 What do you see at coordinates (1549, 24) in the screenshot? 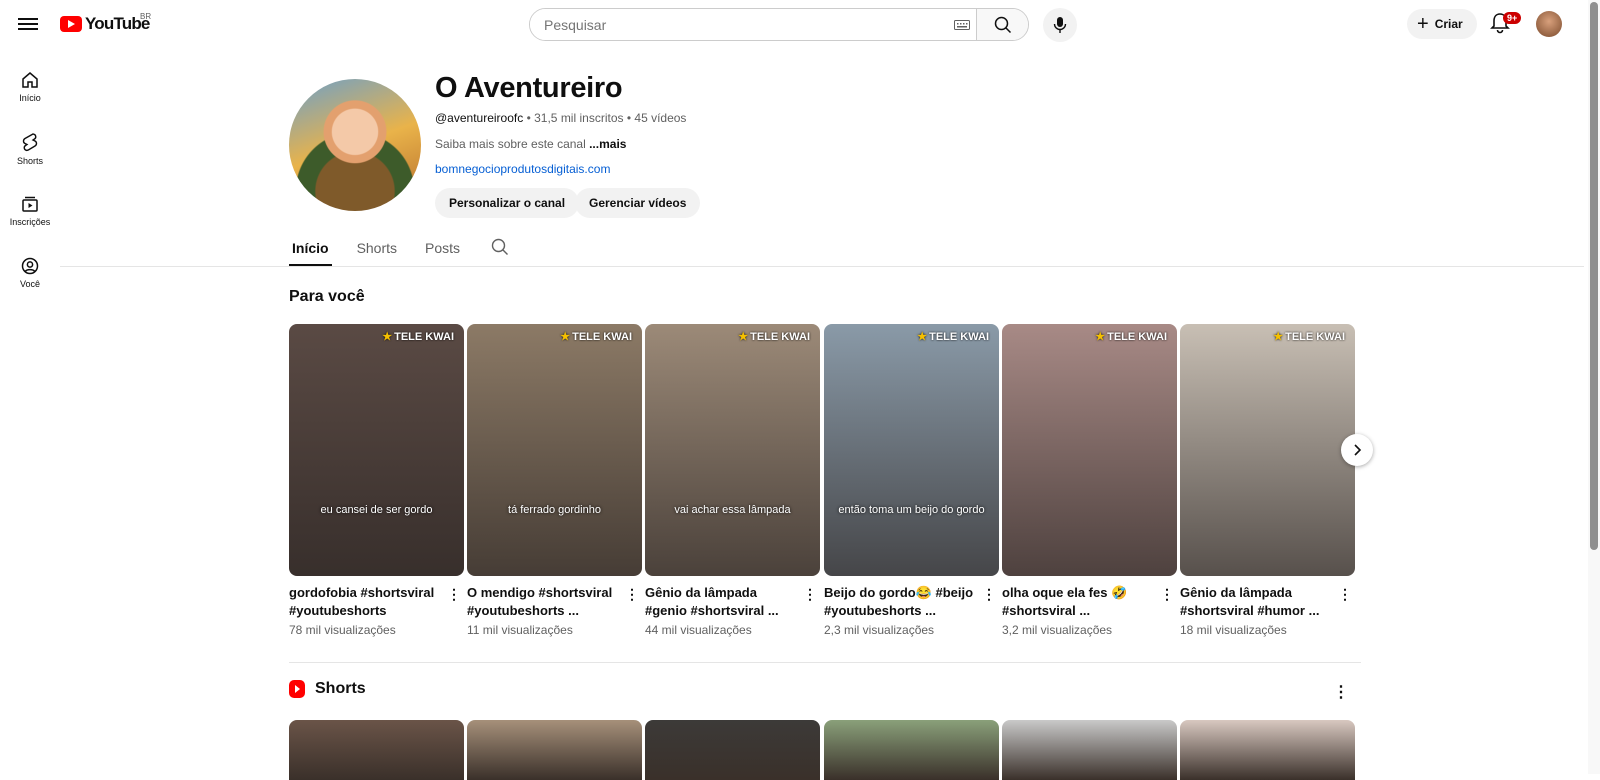
I see `account-avatar` at bounding box center [1549, 24].